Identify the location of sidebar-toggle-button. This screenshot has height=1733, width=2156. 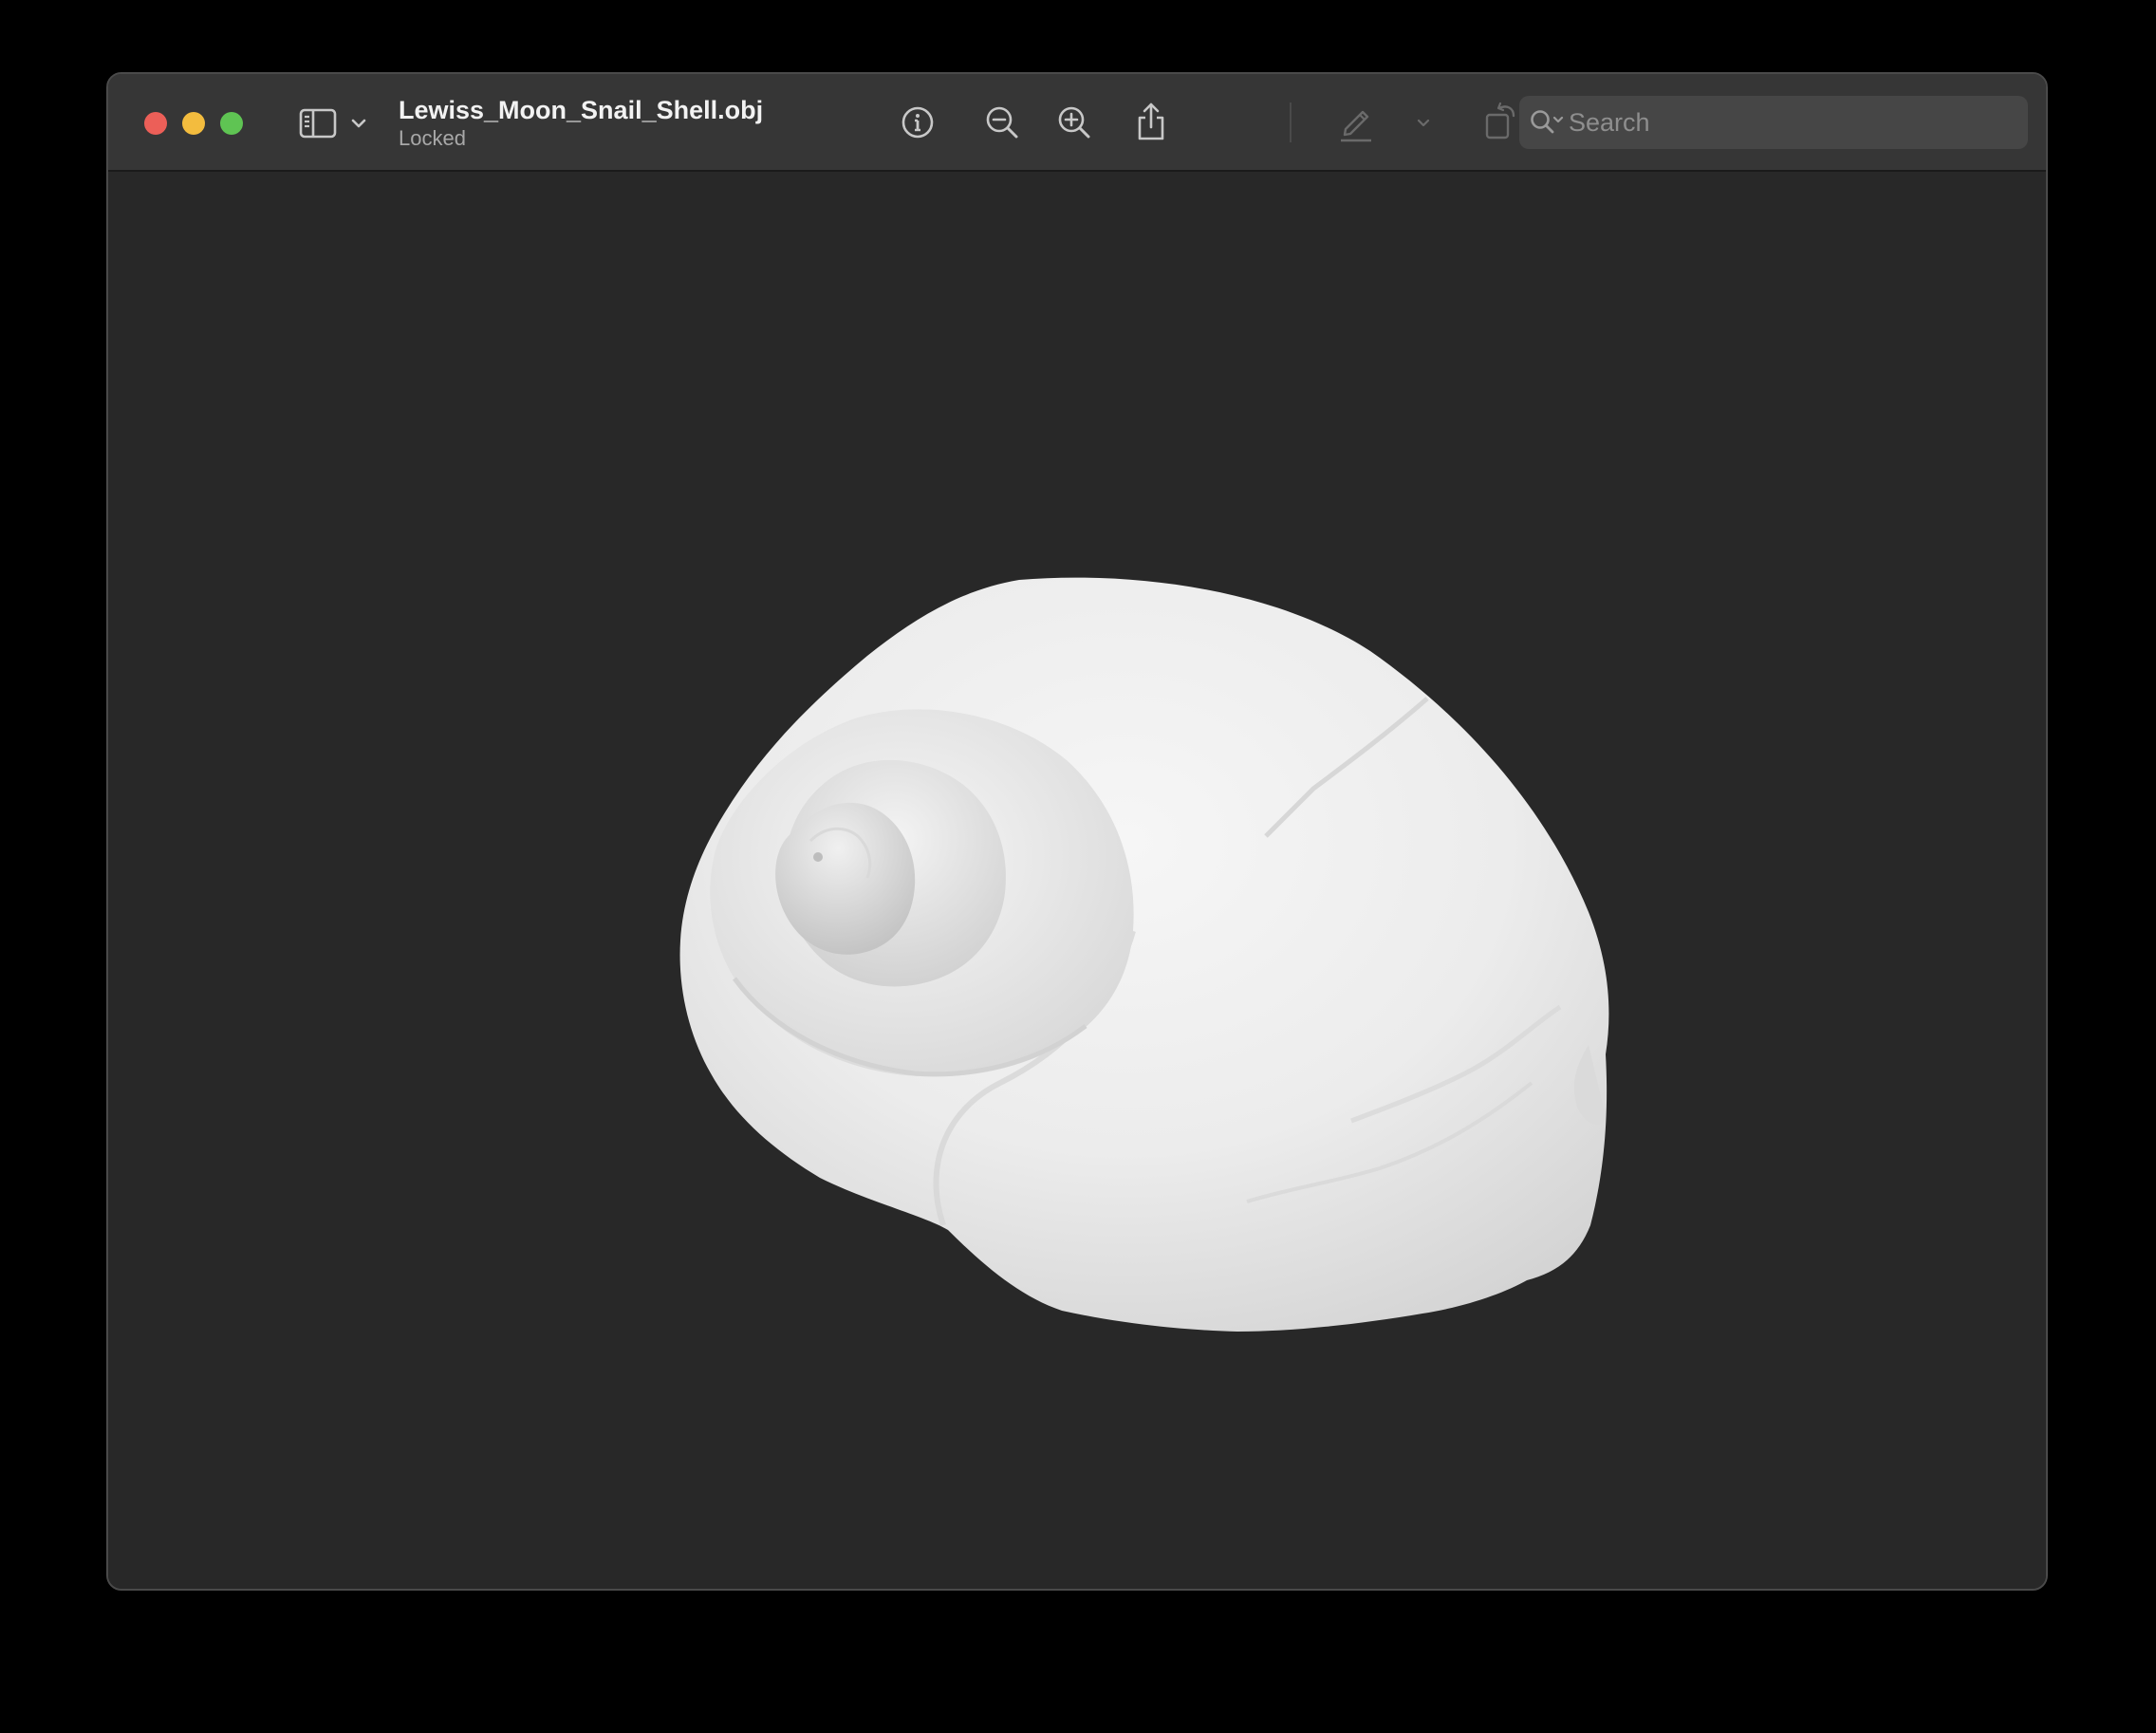
(318, 123).